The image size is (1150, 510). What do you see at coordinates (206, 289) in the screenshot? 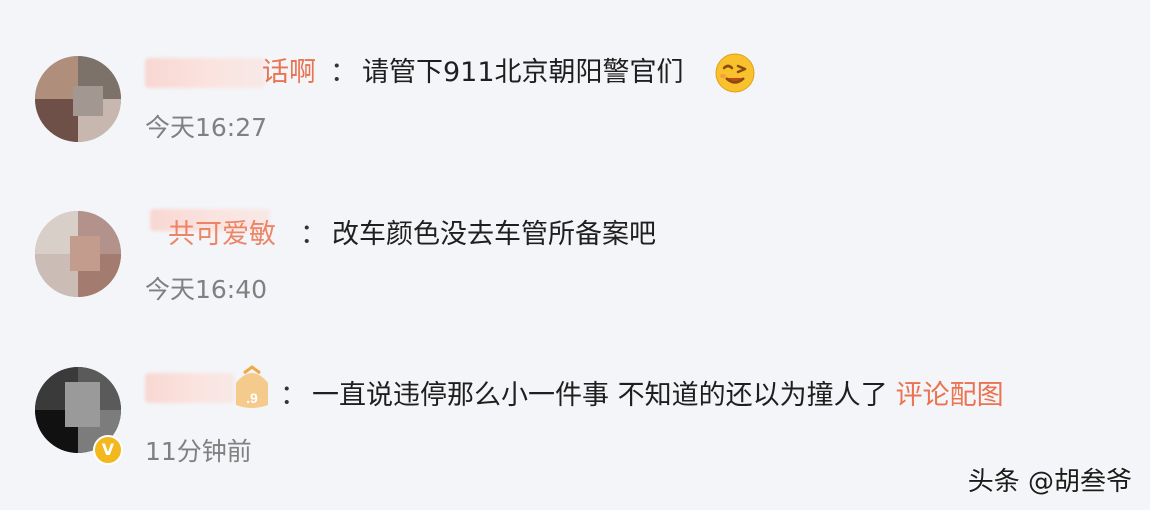
I see `comment-timestamp: 今天16:40` at bounding box center [206, 289].